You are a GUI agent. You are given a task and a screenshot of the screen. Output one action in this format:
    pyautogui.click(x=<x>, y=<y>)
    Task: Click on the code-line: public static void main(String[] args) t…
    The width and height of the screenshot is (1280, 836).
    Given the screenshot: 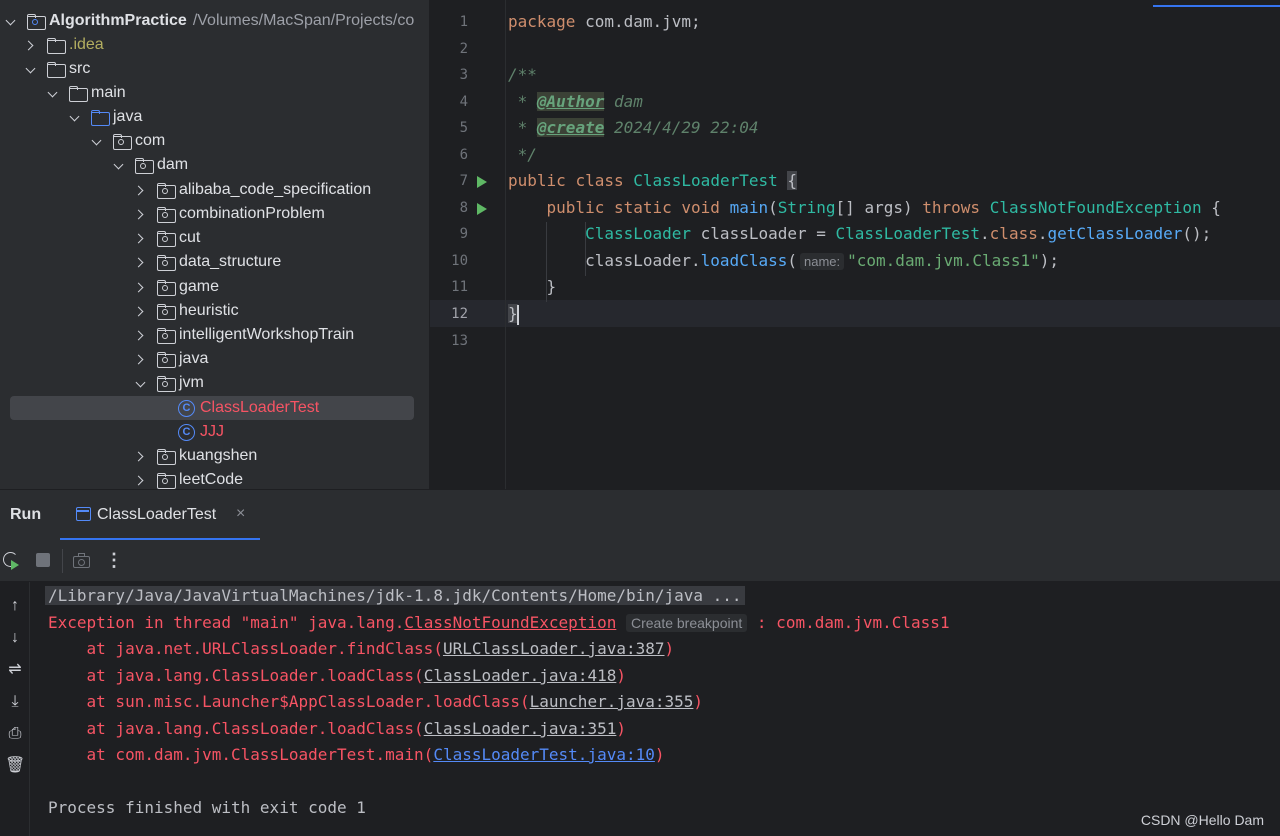 What is the action you would take?
    pyautogui.click(x=883, y=207)
    